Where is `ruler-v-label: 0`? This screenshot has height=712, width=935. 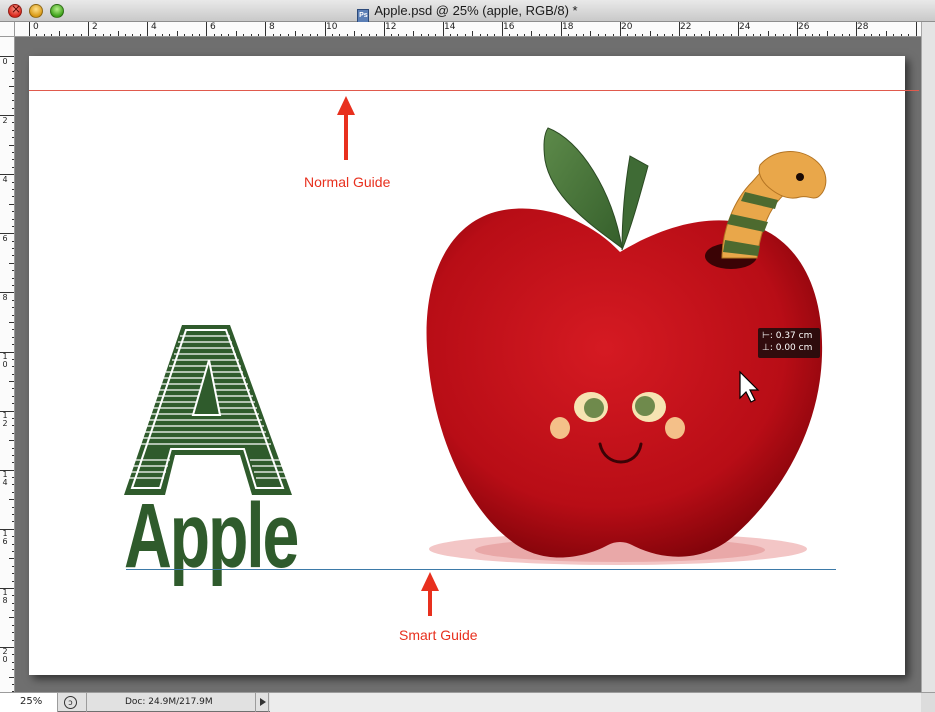 ruler-v-label: 0 is located at coordinates (5, 61).